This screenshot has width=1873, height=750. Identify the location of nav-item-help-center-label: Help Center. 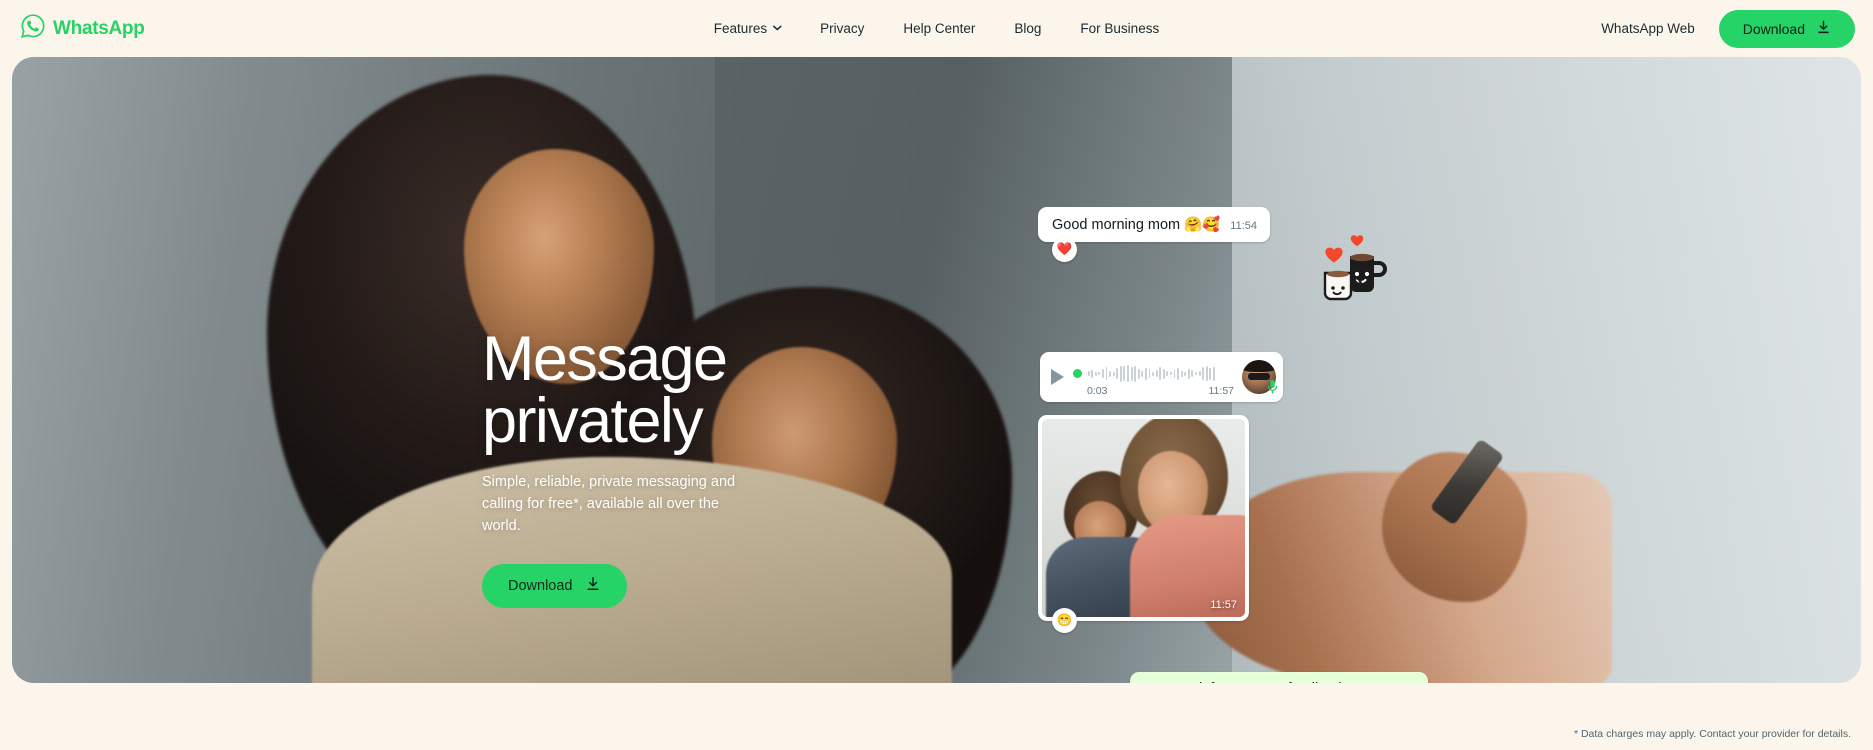
(939, 28).